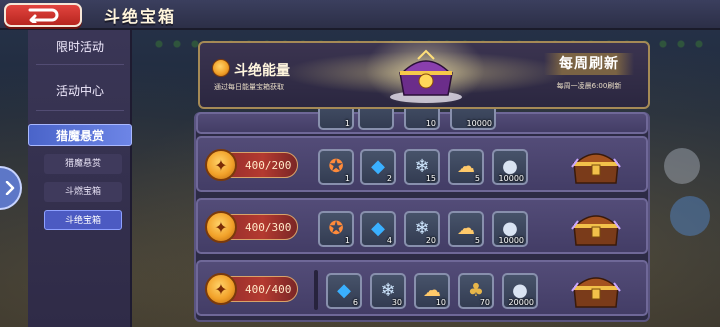  I want to click on sidebar-subitem-demon-hunt-bounty: 猎魔悬赏, so click(83, 164).